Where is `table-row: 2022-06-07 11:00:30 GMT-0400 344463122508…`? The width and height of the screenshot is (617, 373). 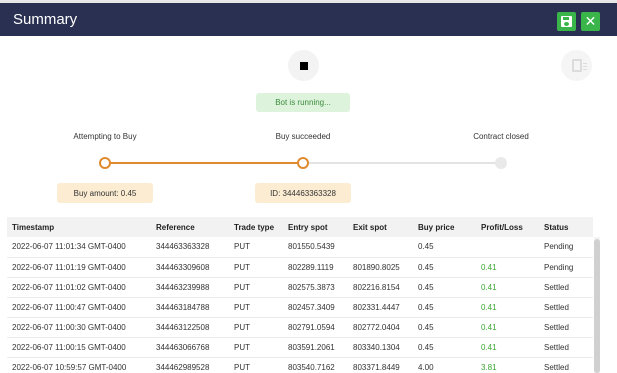
table-row: 2022-06-07 11:00:30 GMT-0400 344463122508… is located at coordinates (300, 327).